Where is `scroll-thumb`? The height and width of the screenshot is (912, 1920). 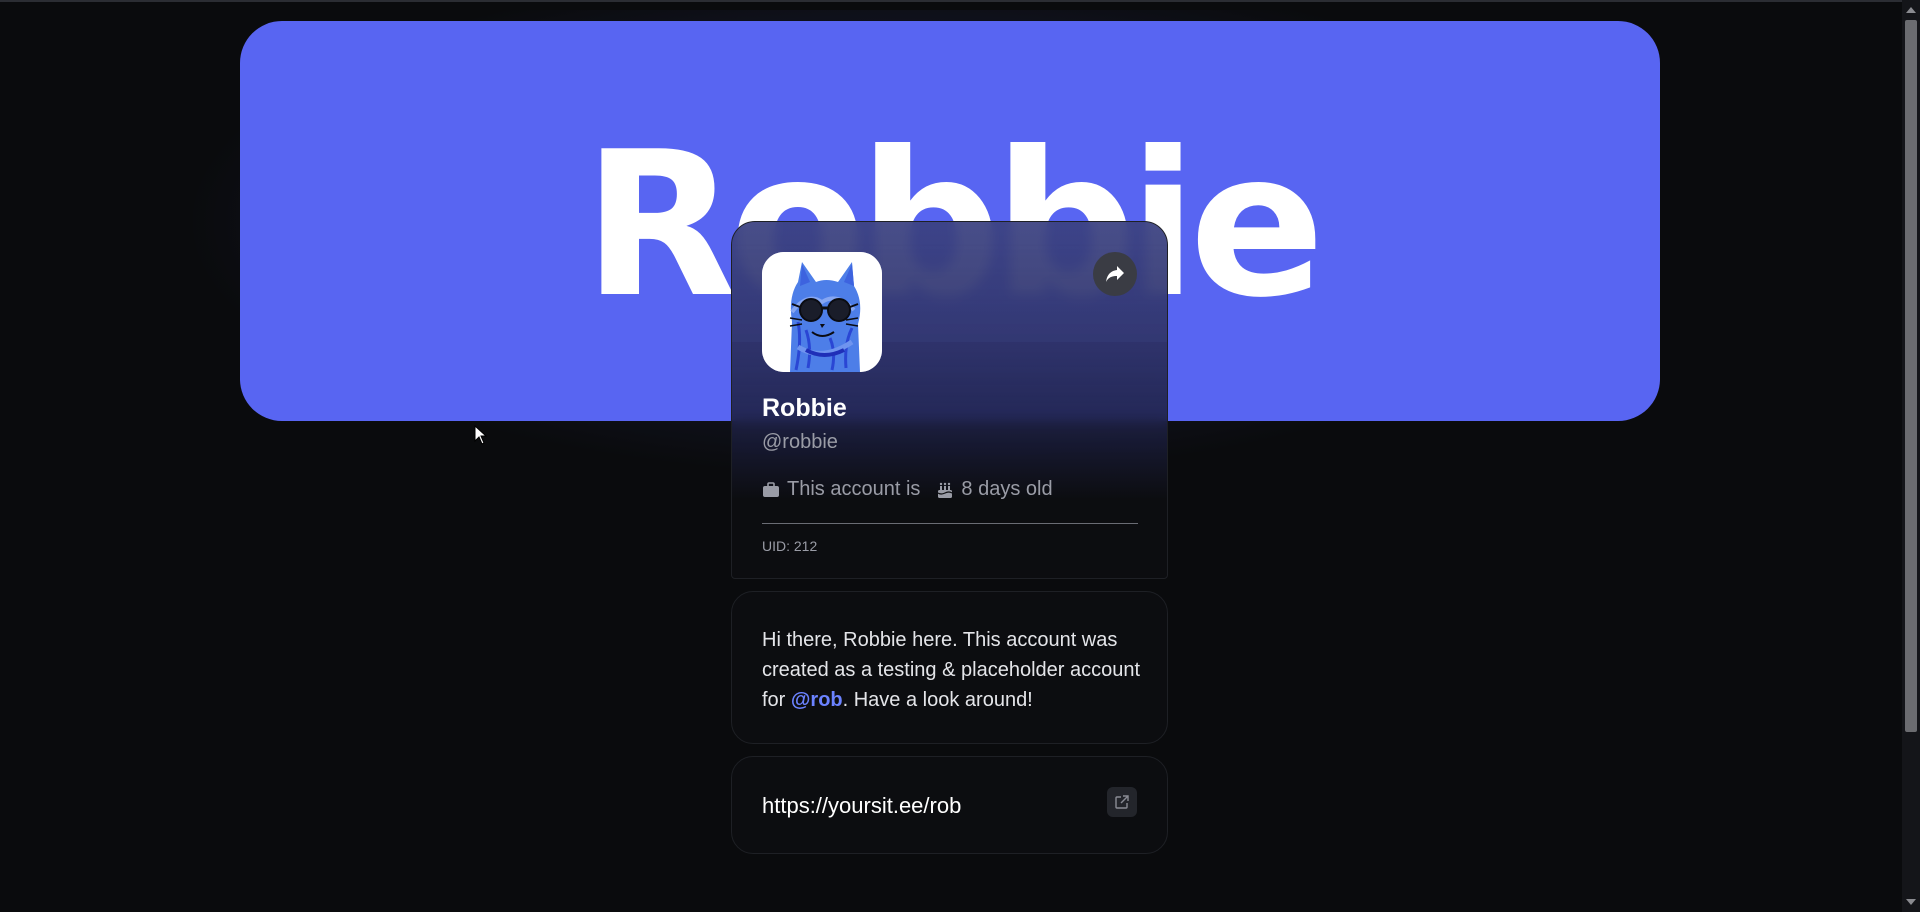 scroll-thumb is located at coordinates (1911, 376).